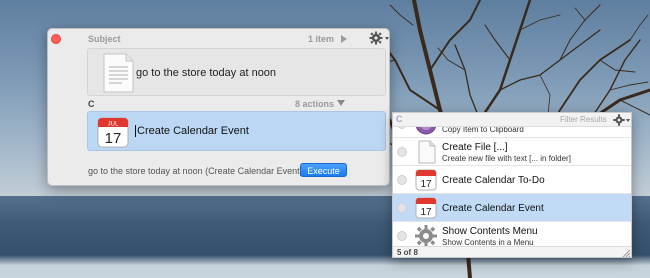  Describe the element at coordinates (493, 208) in the screenshot. I see `row-title: Create Calendar Event` at that location.